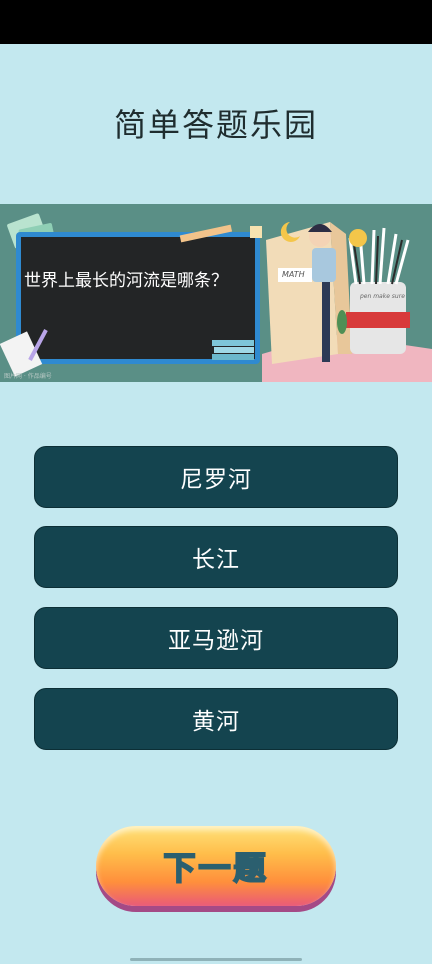 The height and width of the screenshot is (964, 432). I want to click on next-question-button: 下一题, so click(216, 866).